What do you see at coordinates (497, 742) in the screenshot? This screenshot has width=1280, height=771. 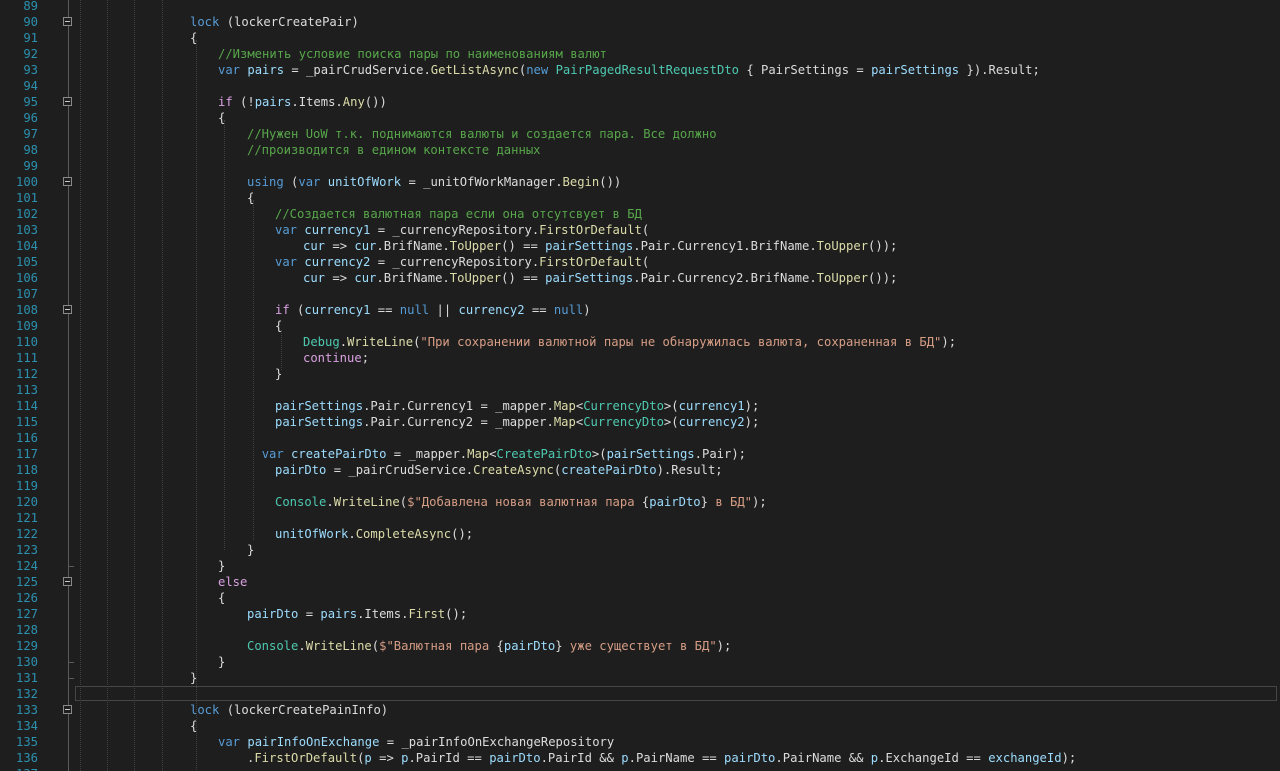 I see `code-token: = _pairInfoOnExchangeRepository` at bounding box center [497, 742].